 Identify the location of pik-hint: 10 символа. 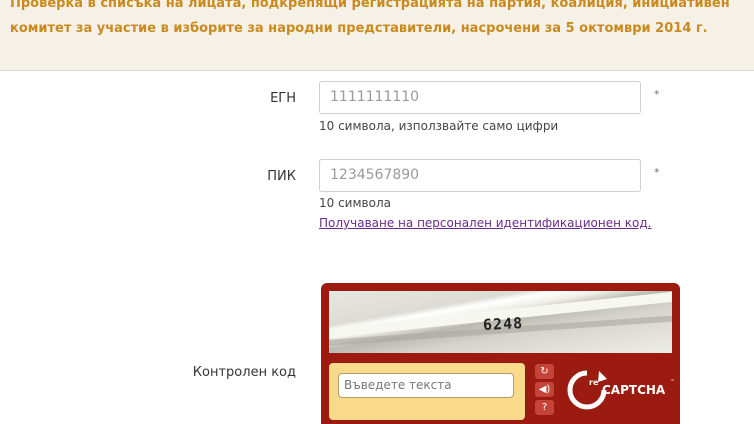
(355, 203).